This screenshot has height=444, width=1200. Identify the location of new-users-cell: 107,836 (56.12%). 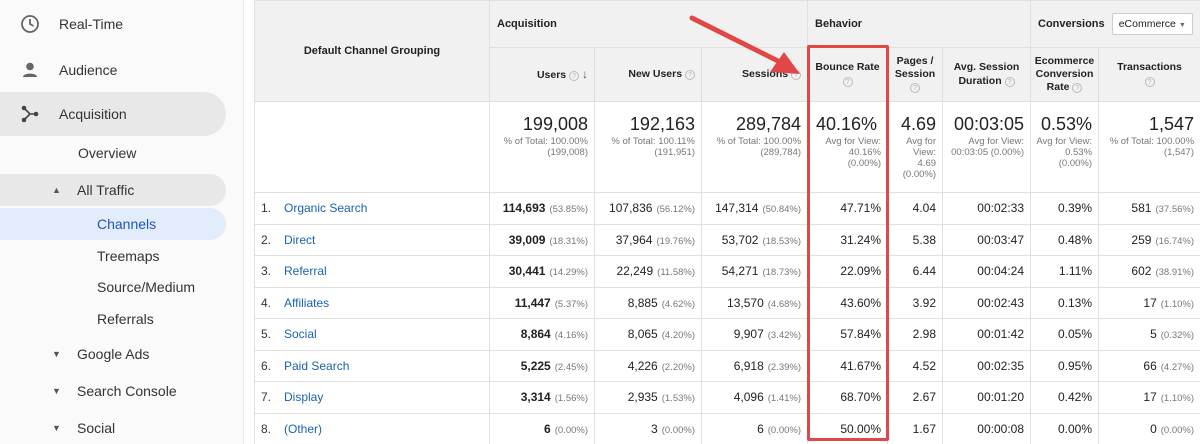
(648, 208).